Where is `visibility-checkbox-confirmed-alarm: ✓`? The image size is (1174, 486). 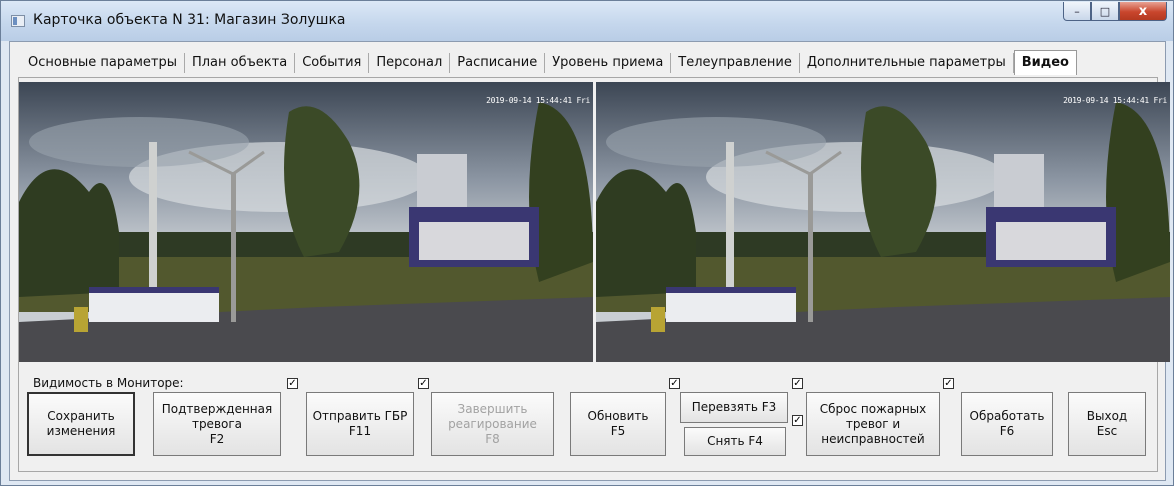 visibility-checkbox-confirmed-alarm: ✓ is located at coordinates (292, 383).